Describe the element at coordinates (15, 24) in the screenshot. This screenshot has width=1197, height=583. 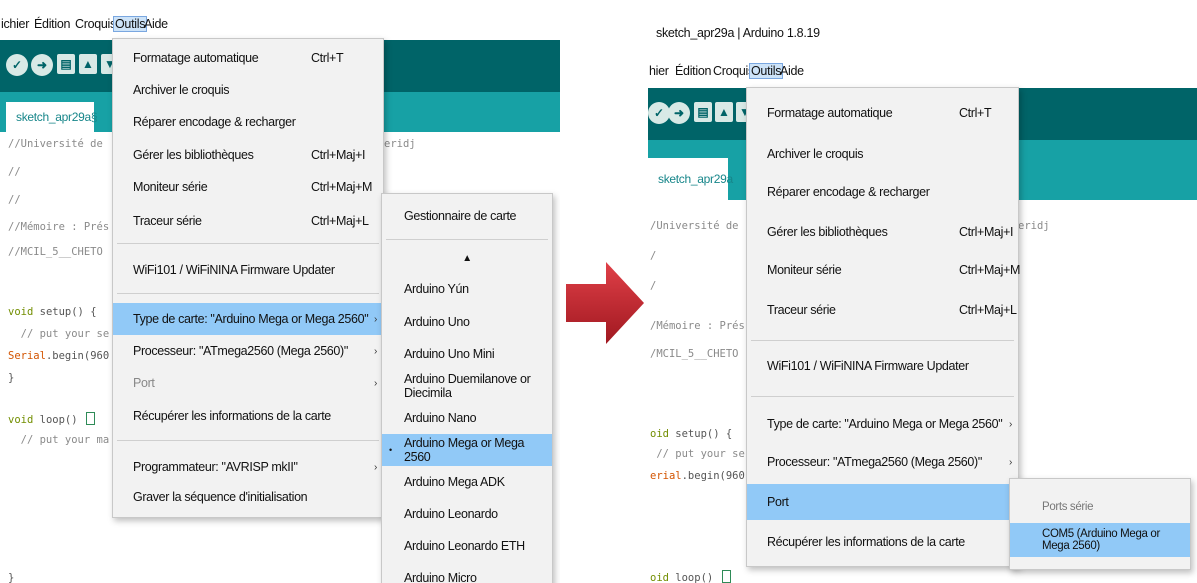
I see `menu-fichier: ichier` at that location.